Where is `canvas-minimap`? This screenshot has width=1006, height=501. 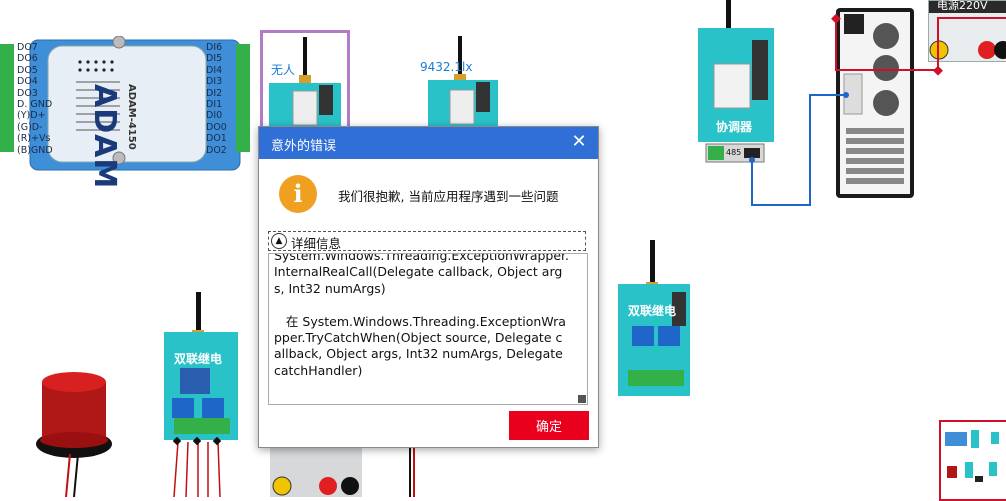
canvas-minimap is located at coordinates (972, 460).